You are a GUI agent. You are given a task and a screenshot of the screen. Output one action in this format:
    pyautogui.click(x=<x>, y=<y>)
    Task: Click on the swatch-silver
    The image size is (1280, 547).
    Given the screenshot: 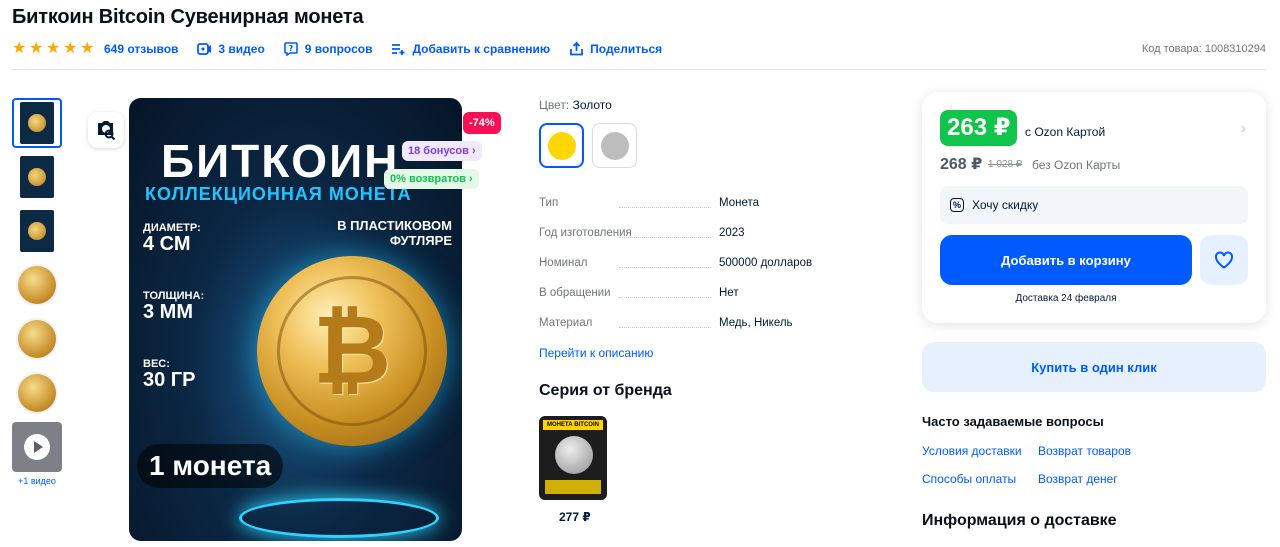 What is the action you would take?
    pyautogui.click(x=614, y=145)
    